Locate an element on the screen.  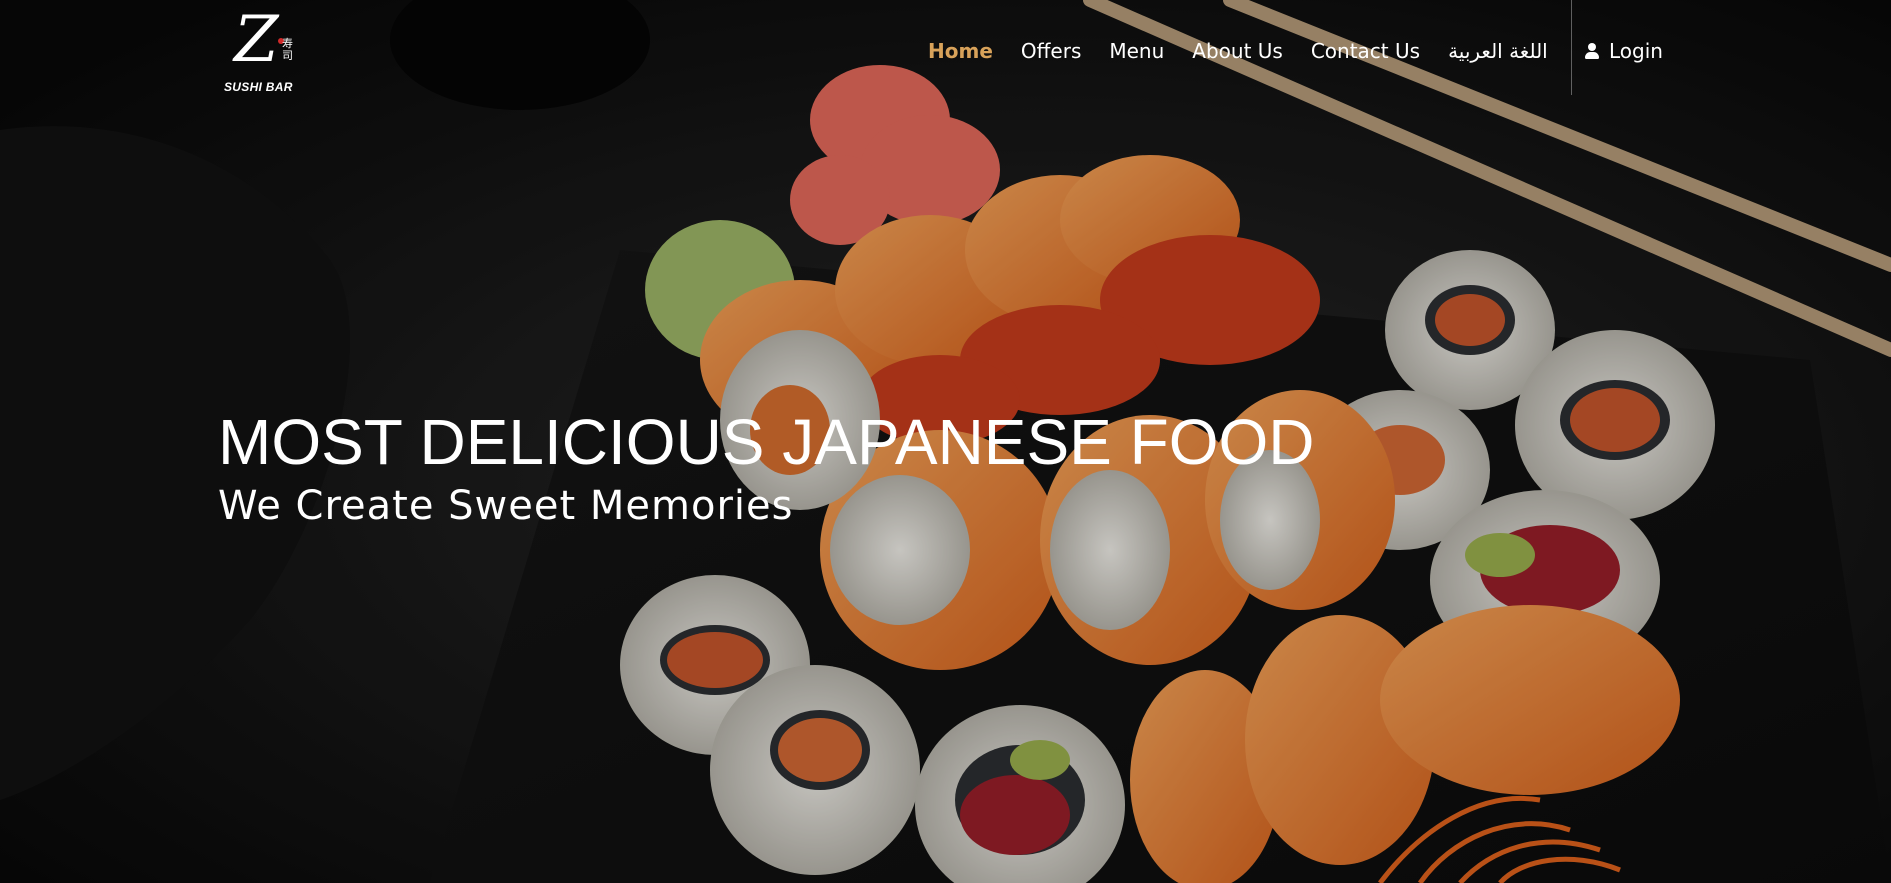
nav-item-offers: Offers is located at coordinates (1051, 51).